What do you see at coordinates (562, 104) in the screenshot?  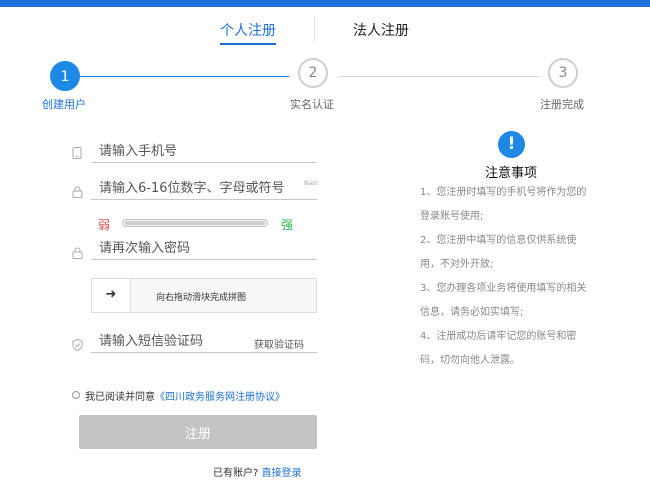 I see `step-3-label: 注册完成` at bounding box center [562, 104].